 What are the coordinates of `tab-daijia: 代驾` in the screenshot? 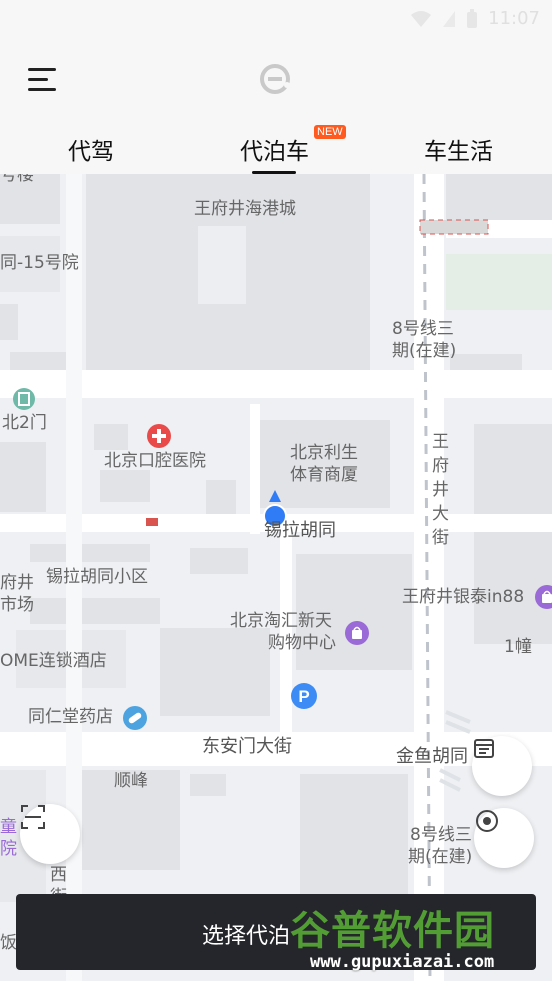 It's located at (91, 149).